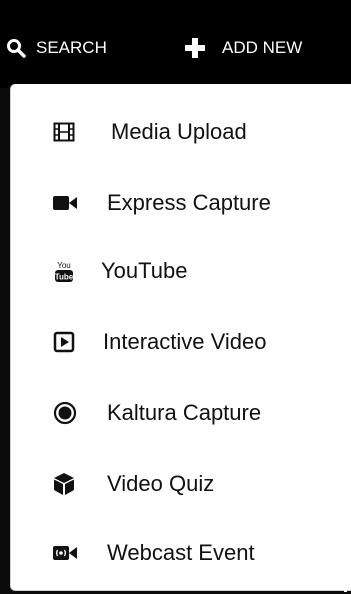 This screenshot has width=351, height=594. What do you see at coordinates (144, 270) in the screenshot?
I see `menu-item-label: YouTube` at bounding box center [144, 270].